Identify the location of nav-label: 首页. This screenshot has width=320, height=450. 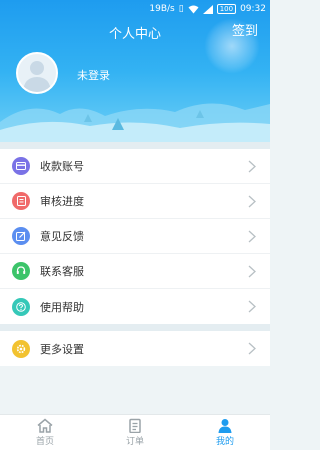
(44, 442).